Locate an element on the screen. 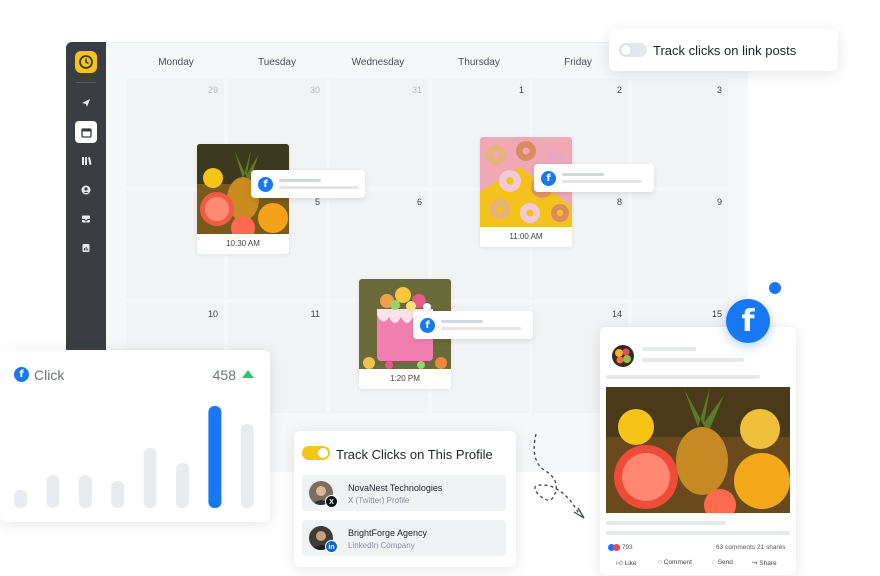 Image resolution: width=880 pixels, height=576 pixels. reaction-summary: 793 is located at coordinates (620, 547).